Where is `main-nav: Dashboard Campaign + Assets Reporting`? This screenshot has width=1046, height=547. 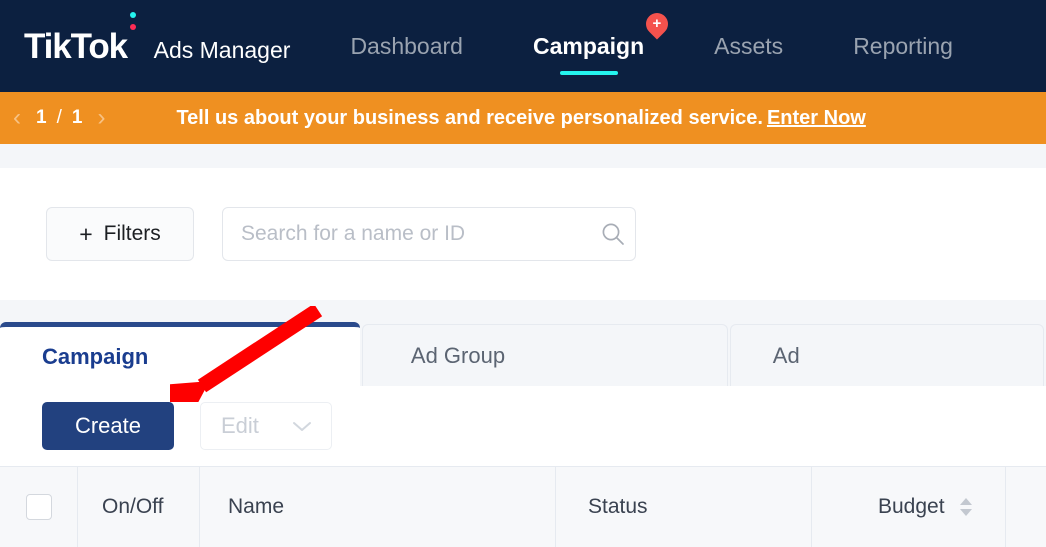
main-nav: Dashboard Campaign + Assets Reporting is located at coordinates (686, 46).